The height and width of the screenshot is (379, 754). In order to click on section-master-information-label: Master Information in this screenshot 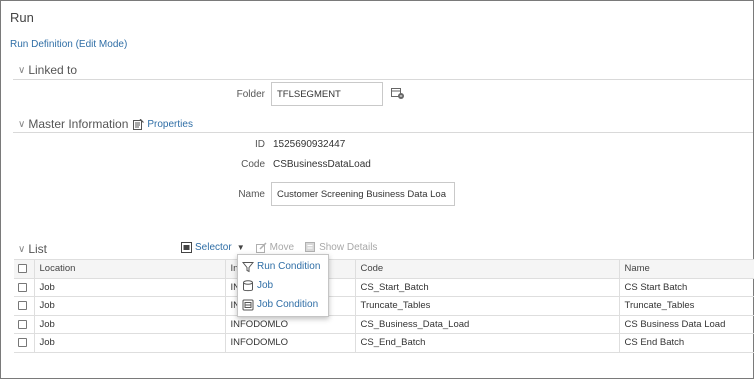, I will do `click(78, 124)`.